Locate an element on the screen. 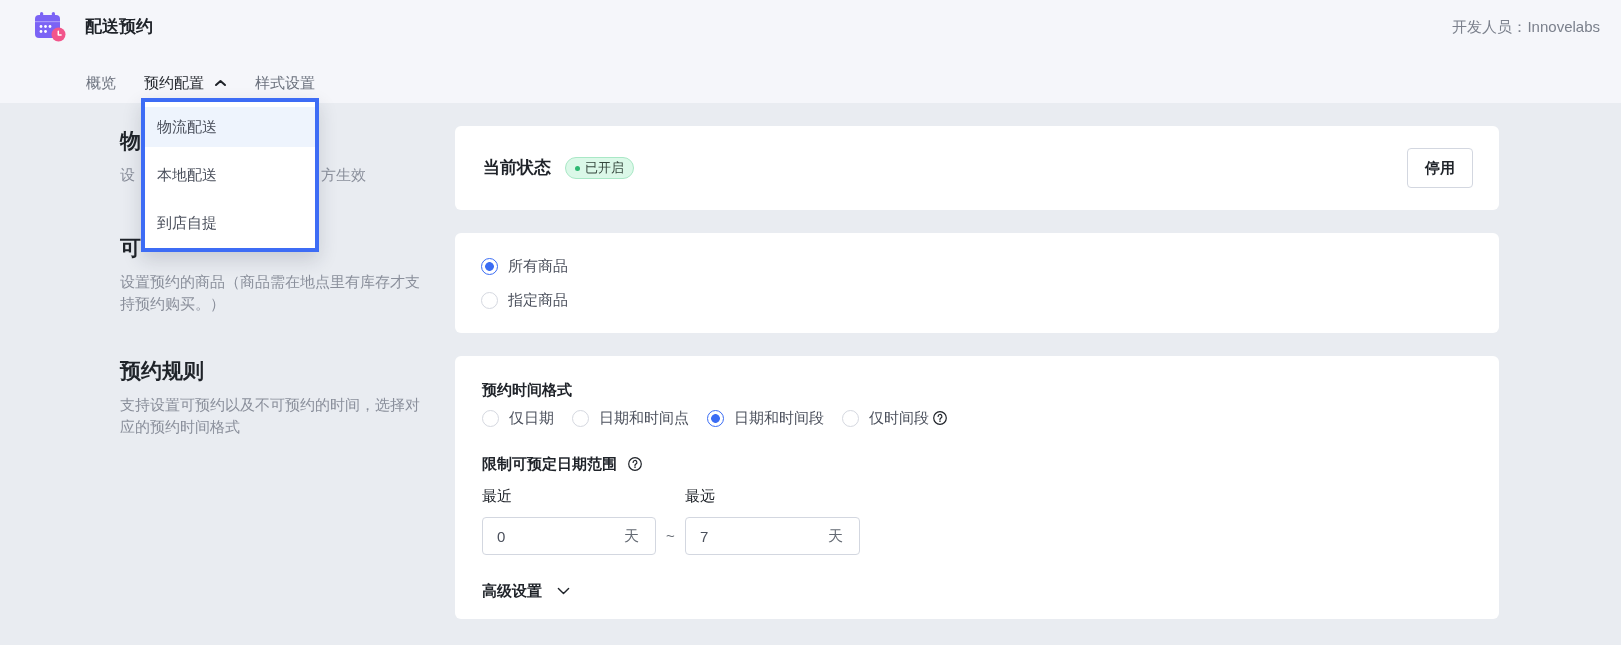  menu-item: 到店自提 is located at coordinates (230, 223).